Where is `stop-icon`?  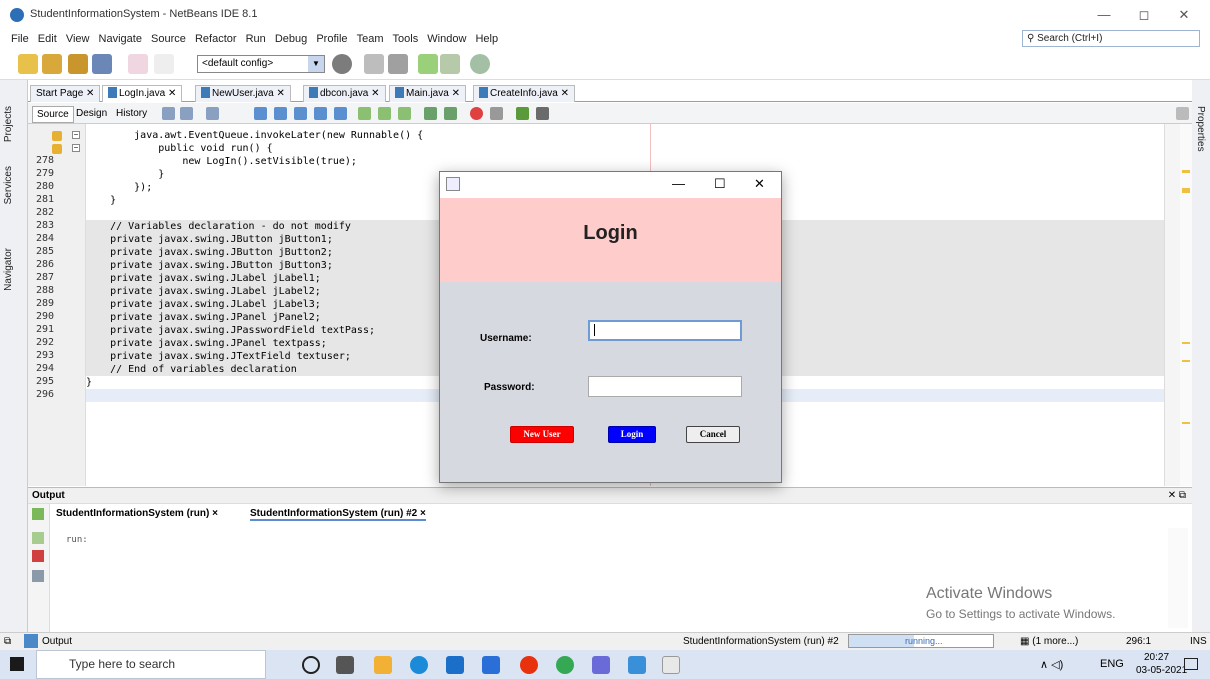
stop-icon is located at coordinates (38, 556).